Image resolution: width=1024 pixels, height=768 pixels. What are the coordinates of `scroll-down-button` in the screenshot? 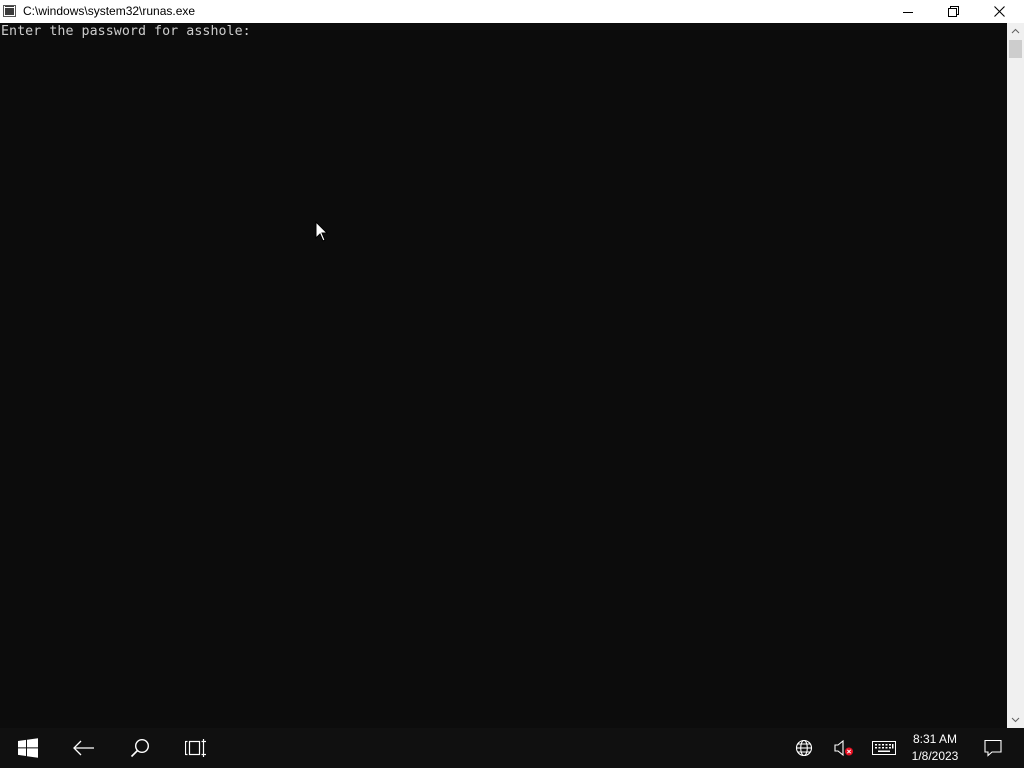 It's located at (1015, 719).